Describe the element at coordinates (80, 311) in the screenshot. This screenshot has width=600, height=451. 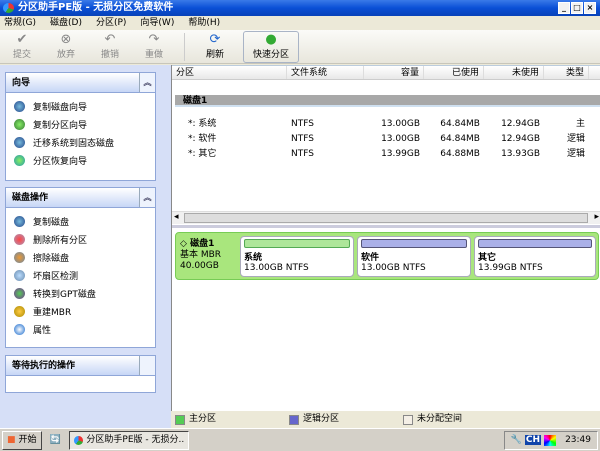
I see `op-rebuild-mbr: 重建MBR` at that location.